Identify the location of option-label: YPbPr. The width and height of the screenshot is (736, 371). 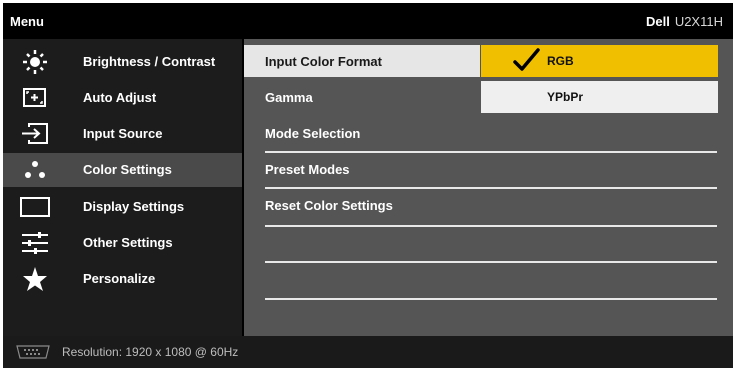
(565, 97).